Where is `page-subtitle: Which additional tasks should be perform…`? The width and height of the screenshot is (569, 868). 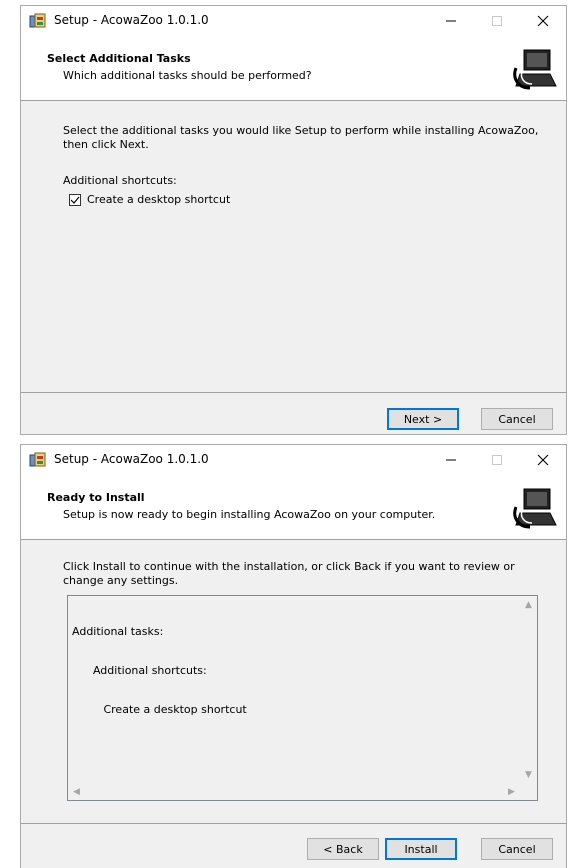
page-subtitle: Which additional tasks should be perform… is located at coordinates (187, 75).